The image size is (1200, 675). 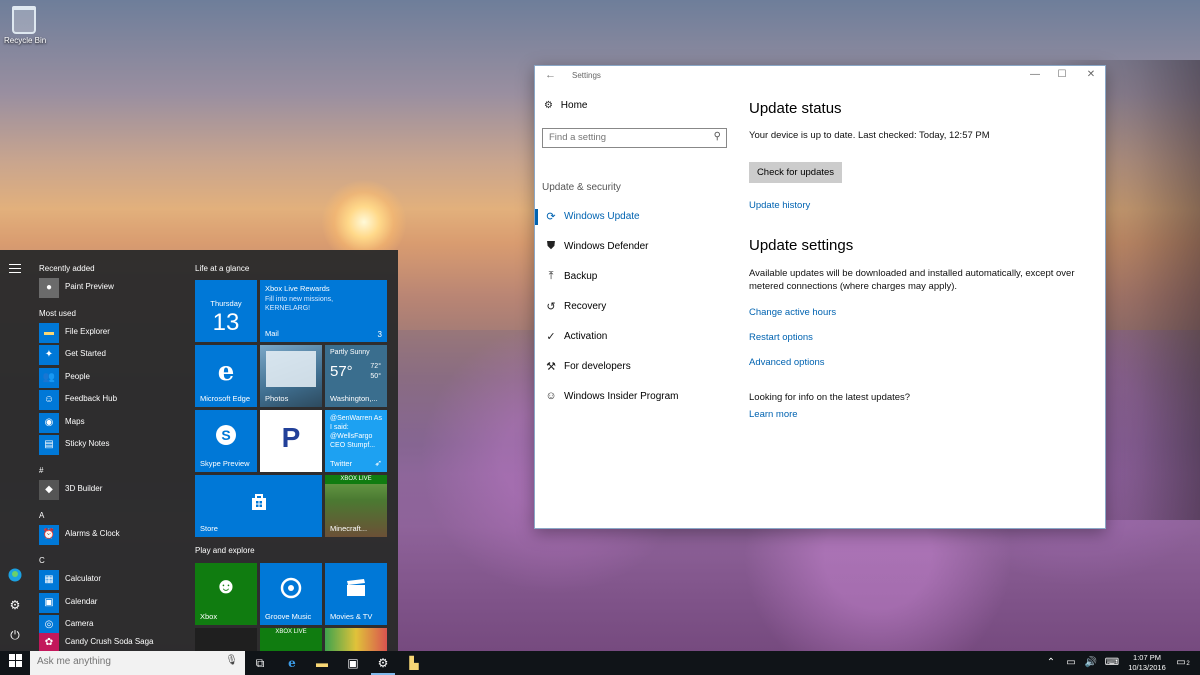 What do you see at coordinates (795, 172) in the screenshot?
I see `check-for-updates-button: Check for updates` at bounding box center [795, 172].